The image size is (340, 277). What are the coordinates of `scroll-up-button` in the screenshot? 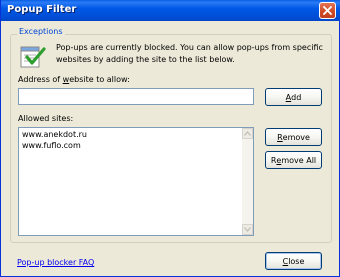 It's located at (247, 133).